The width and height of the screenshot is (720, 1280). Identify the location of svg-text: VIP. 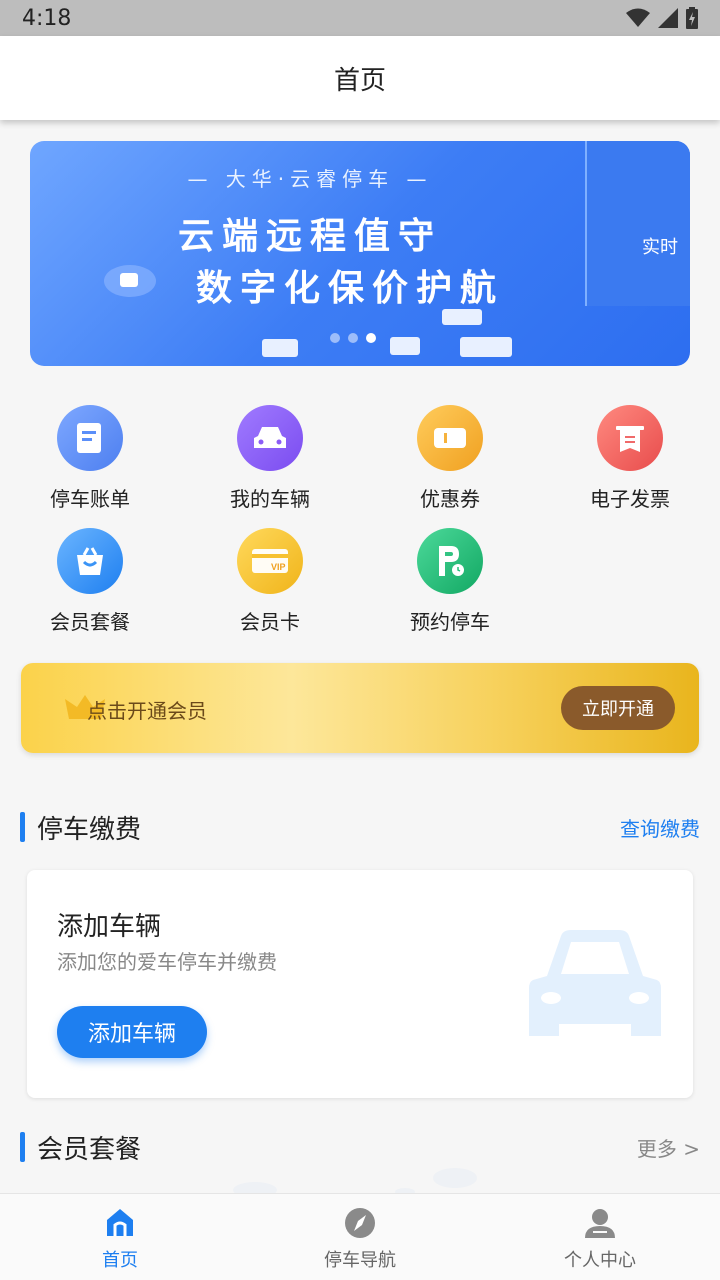
(278, 567).